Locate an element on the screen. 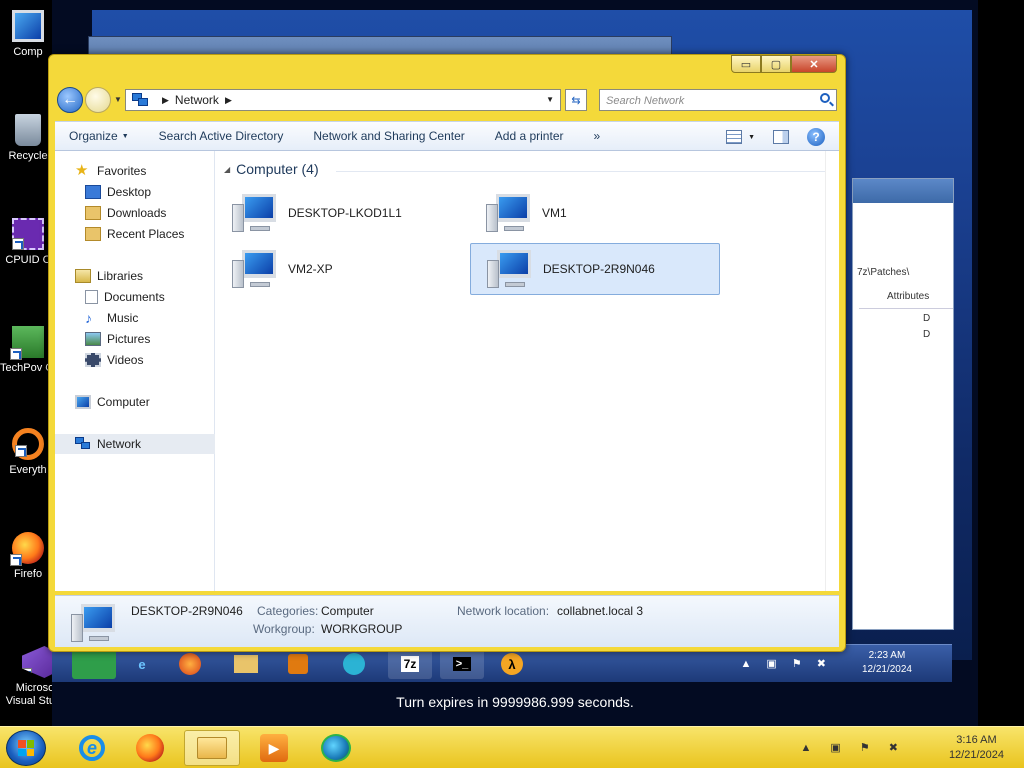  vm-taskbar-app is located at coordinates (94, 664).